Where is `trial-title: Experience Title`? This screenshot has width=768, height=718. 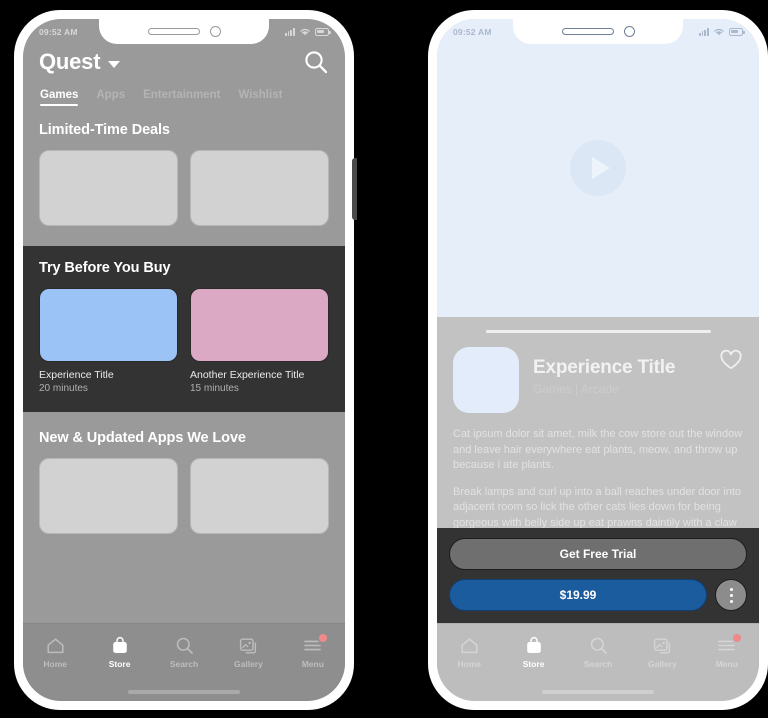 trial-title: Experience Title is located at coordinates (76, 375).